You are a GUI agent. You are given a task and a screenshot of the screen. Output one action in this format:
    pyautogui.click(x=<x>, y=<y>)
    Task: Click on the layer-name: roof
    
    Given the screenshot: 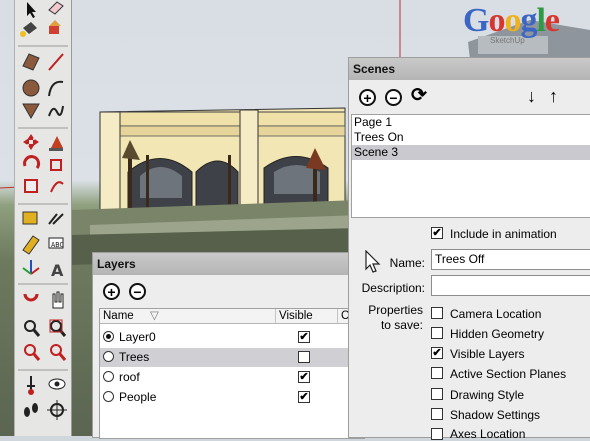 What is the action you would take?
    pyautogui.click(x=129, y=377)
    